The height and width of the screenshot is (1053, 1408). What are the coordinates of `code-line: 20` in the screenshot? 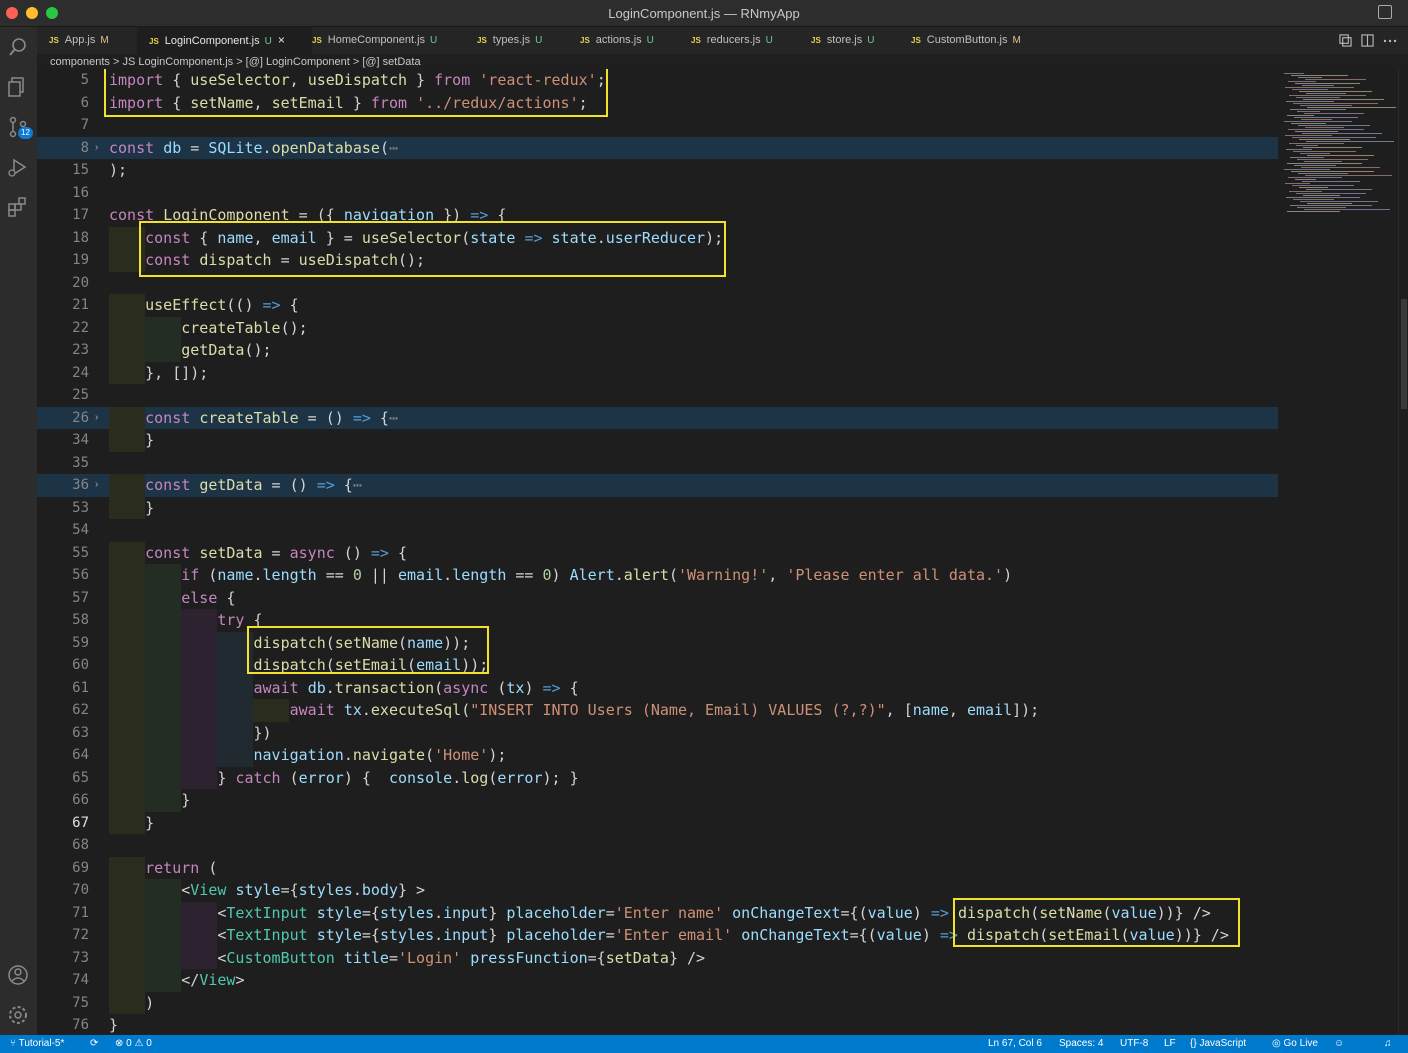 It's located at (657, 283).